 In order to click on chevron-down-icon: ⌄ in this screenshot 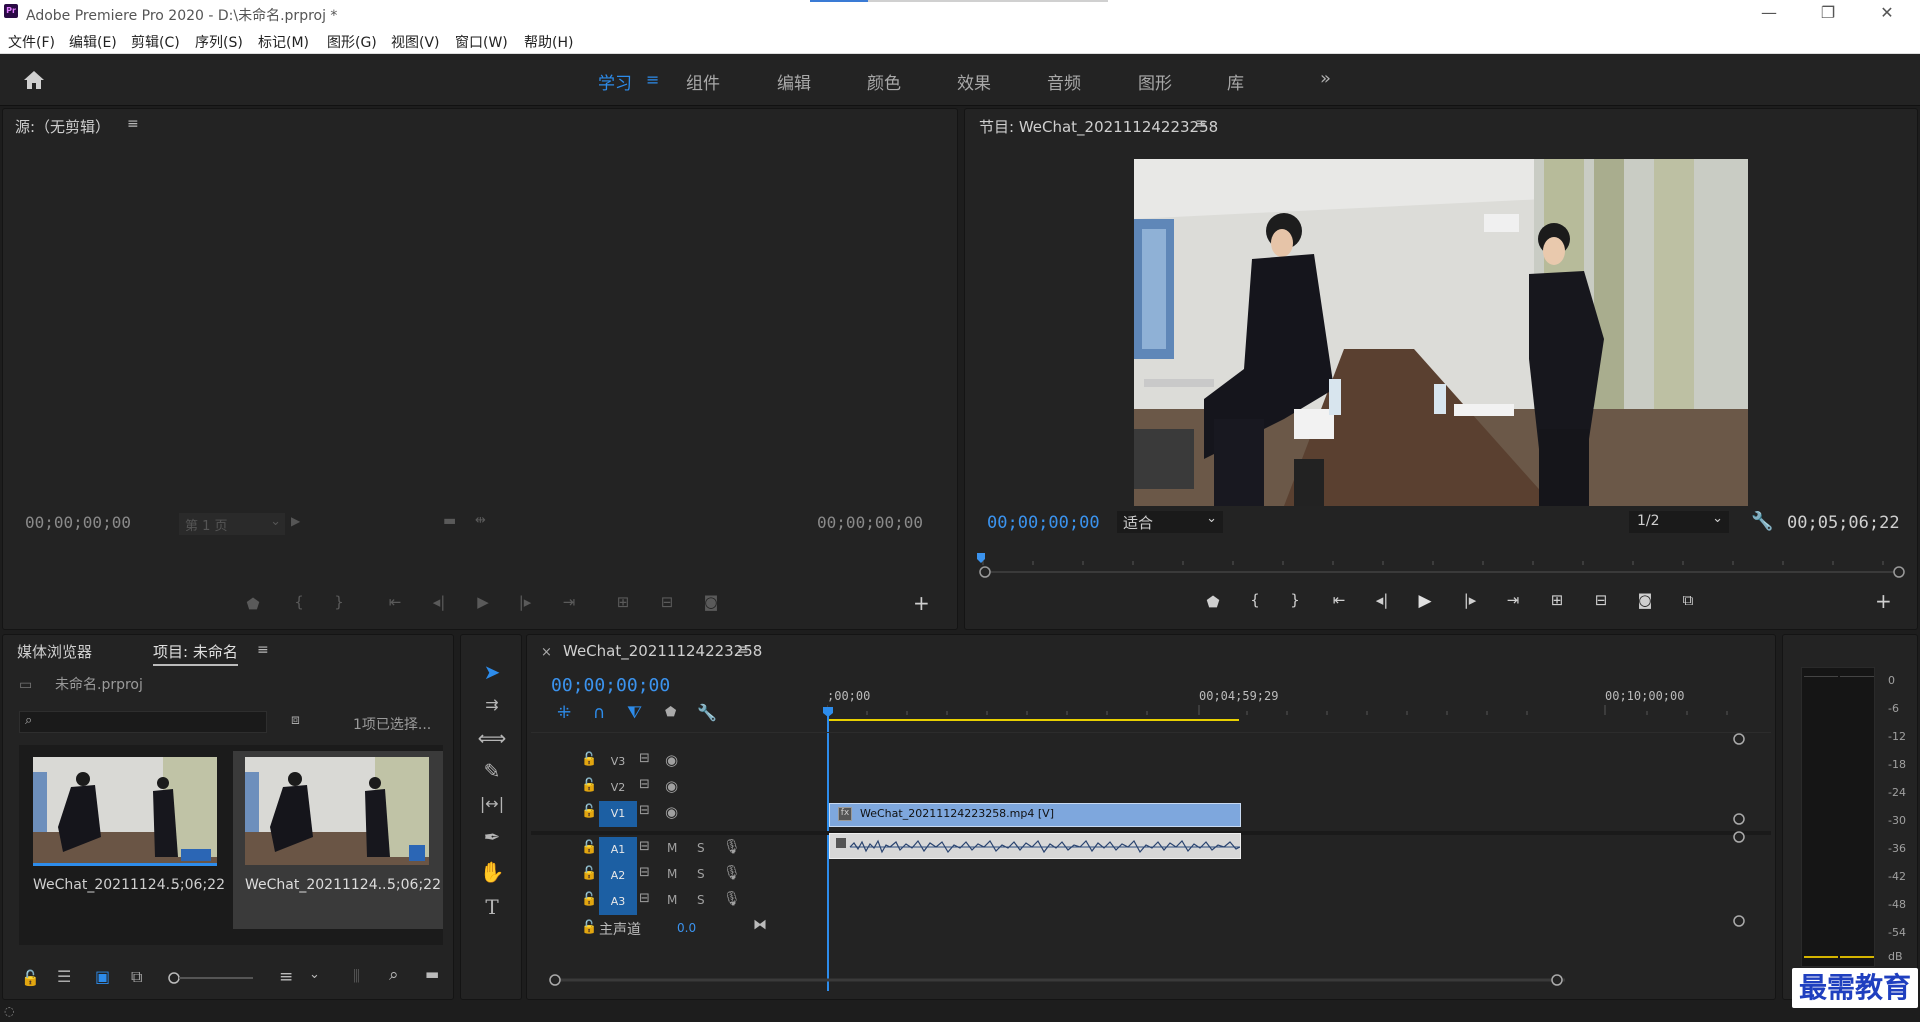, I will do `click(314, 974)`.